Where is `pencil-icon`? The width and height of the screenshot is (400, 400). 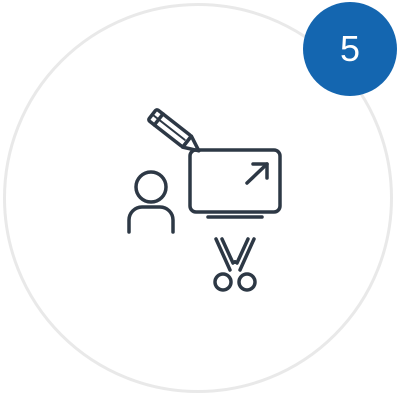 pencil-icon is located at coordinates (174, 130).